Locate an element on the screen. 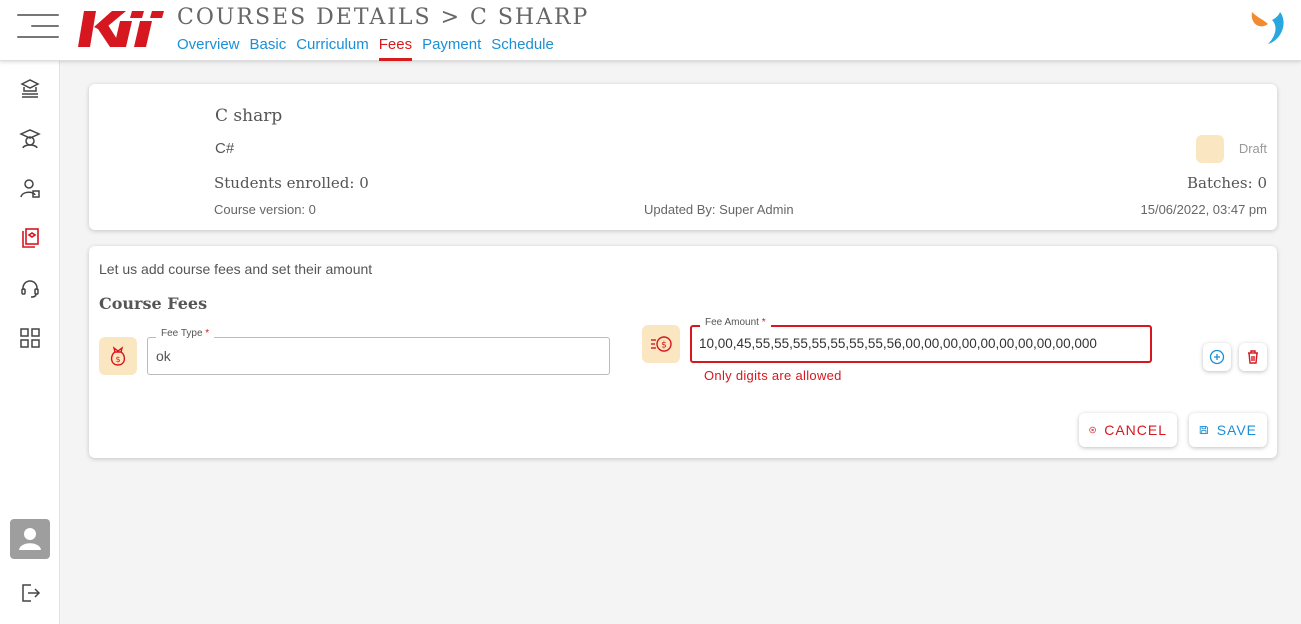 The image size is (1301, 624). fee-type-field: Fee Type * is located at coordinates (378, 351).